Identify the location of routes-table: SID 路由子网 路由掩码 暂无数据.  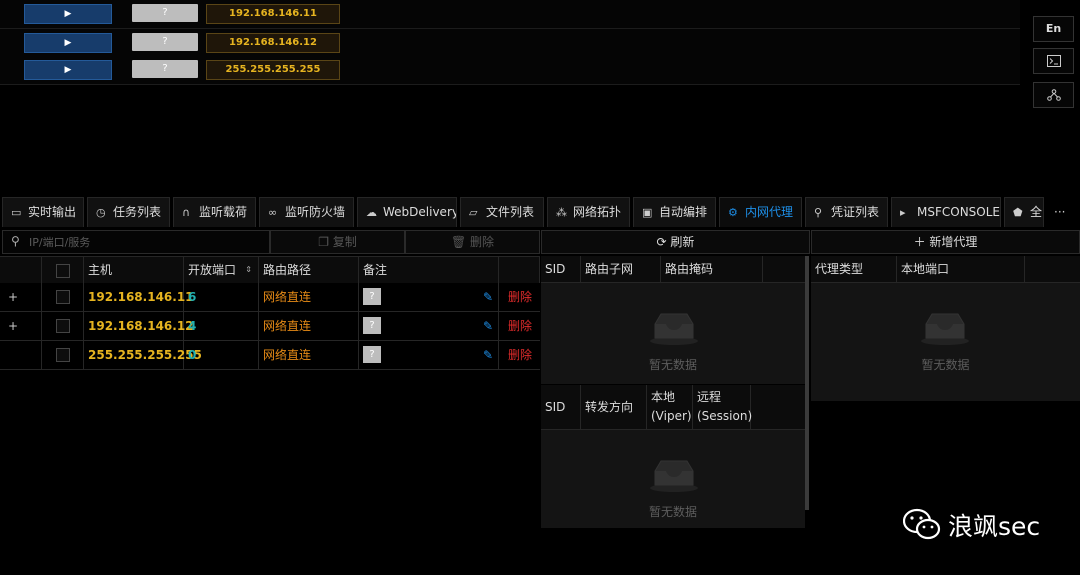
(673, 320).